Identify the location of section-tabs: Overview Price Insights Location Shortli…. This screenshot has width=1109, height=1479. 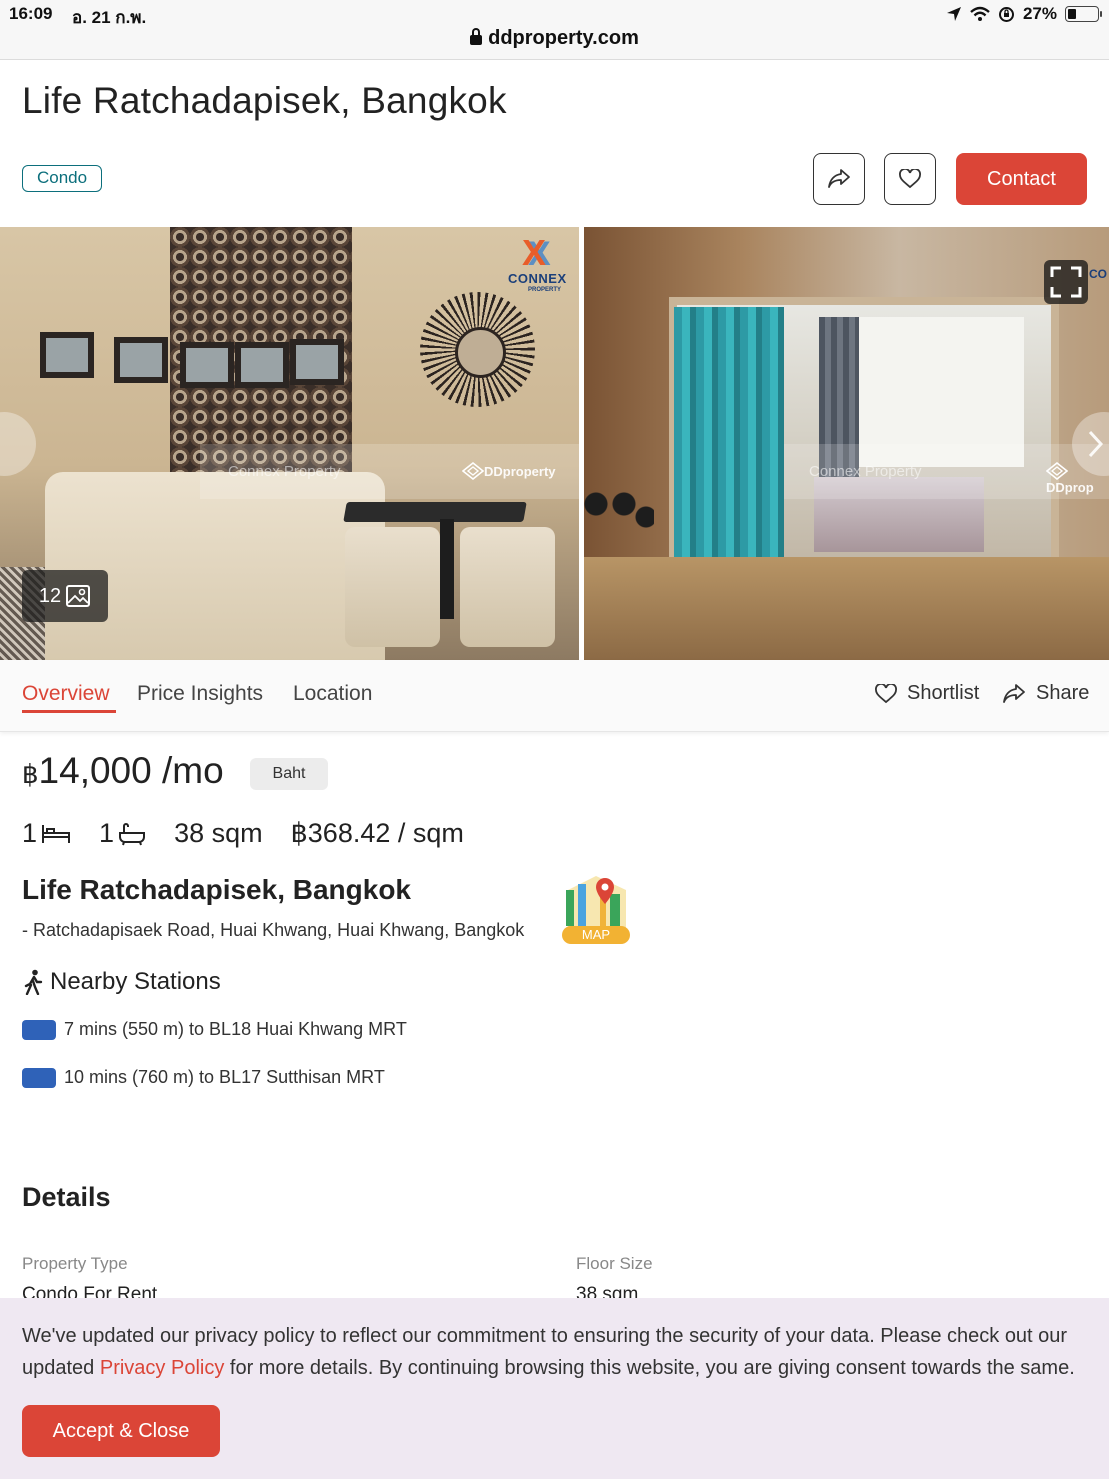
(554, 696).